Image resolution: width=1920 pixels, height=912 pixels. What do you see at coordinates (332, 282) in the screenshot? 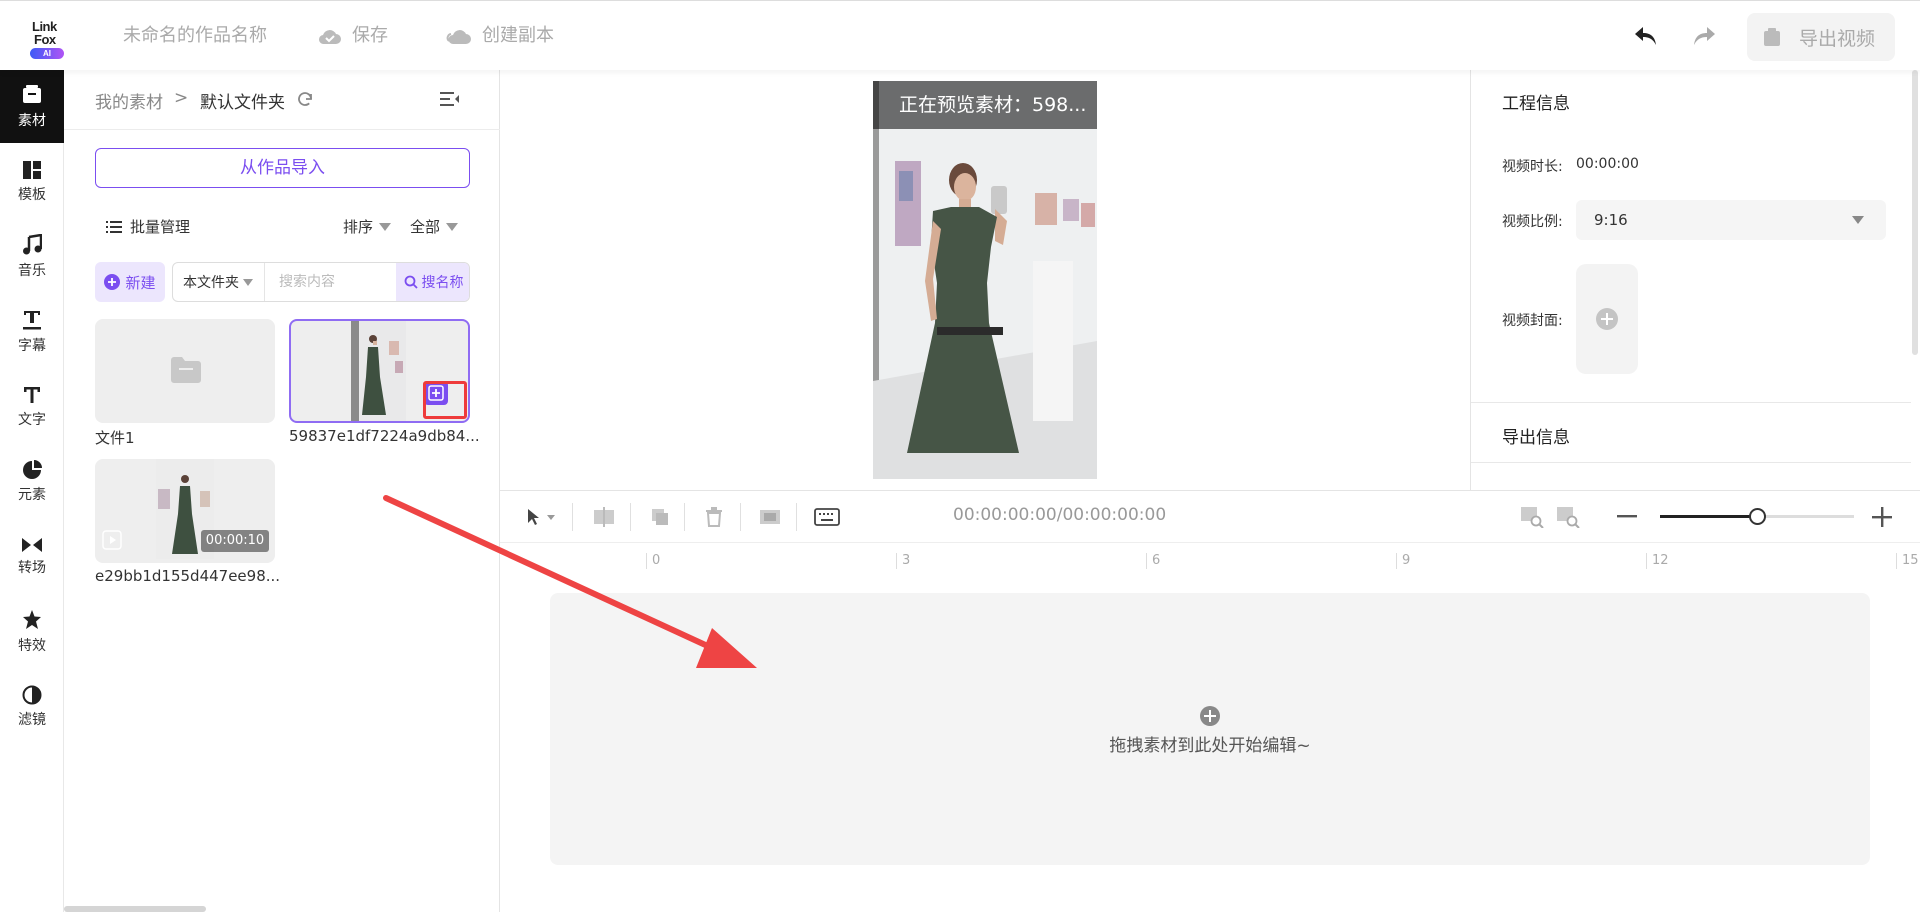
I see `search-input` at bounding box center [332, 282].